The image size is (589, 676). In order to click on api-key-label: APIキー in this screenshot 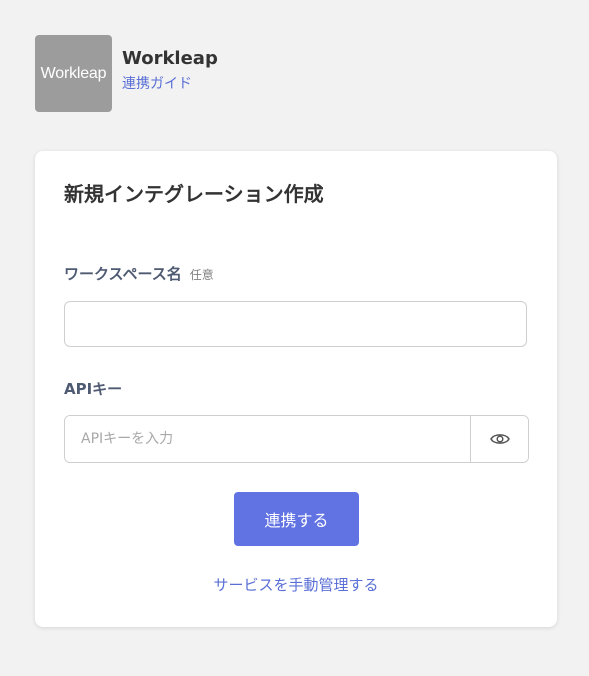, I will do `click(93, 389)`.